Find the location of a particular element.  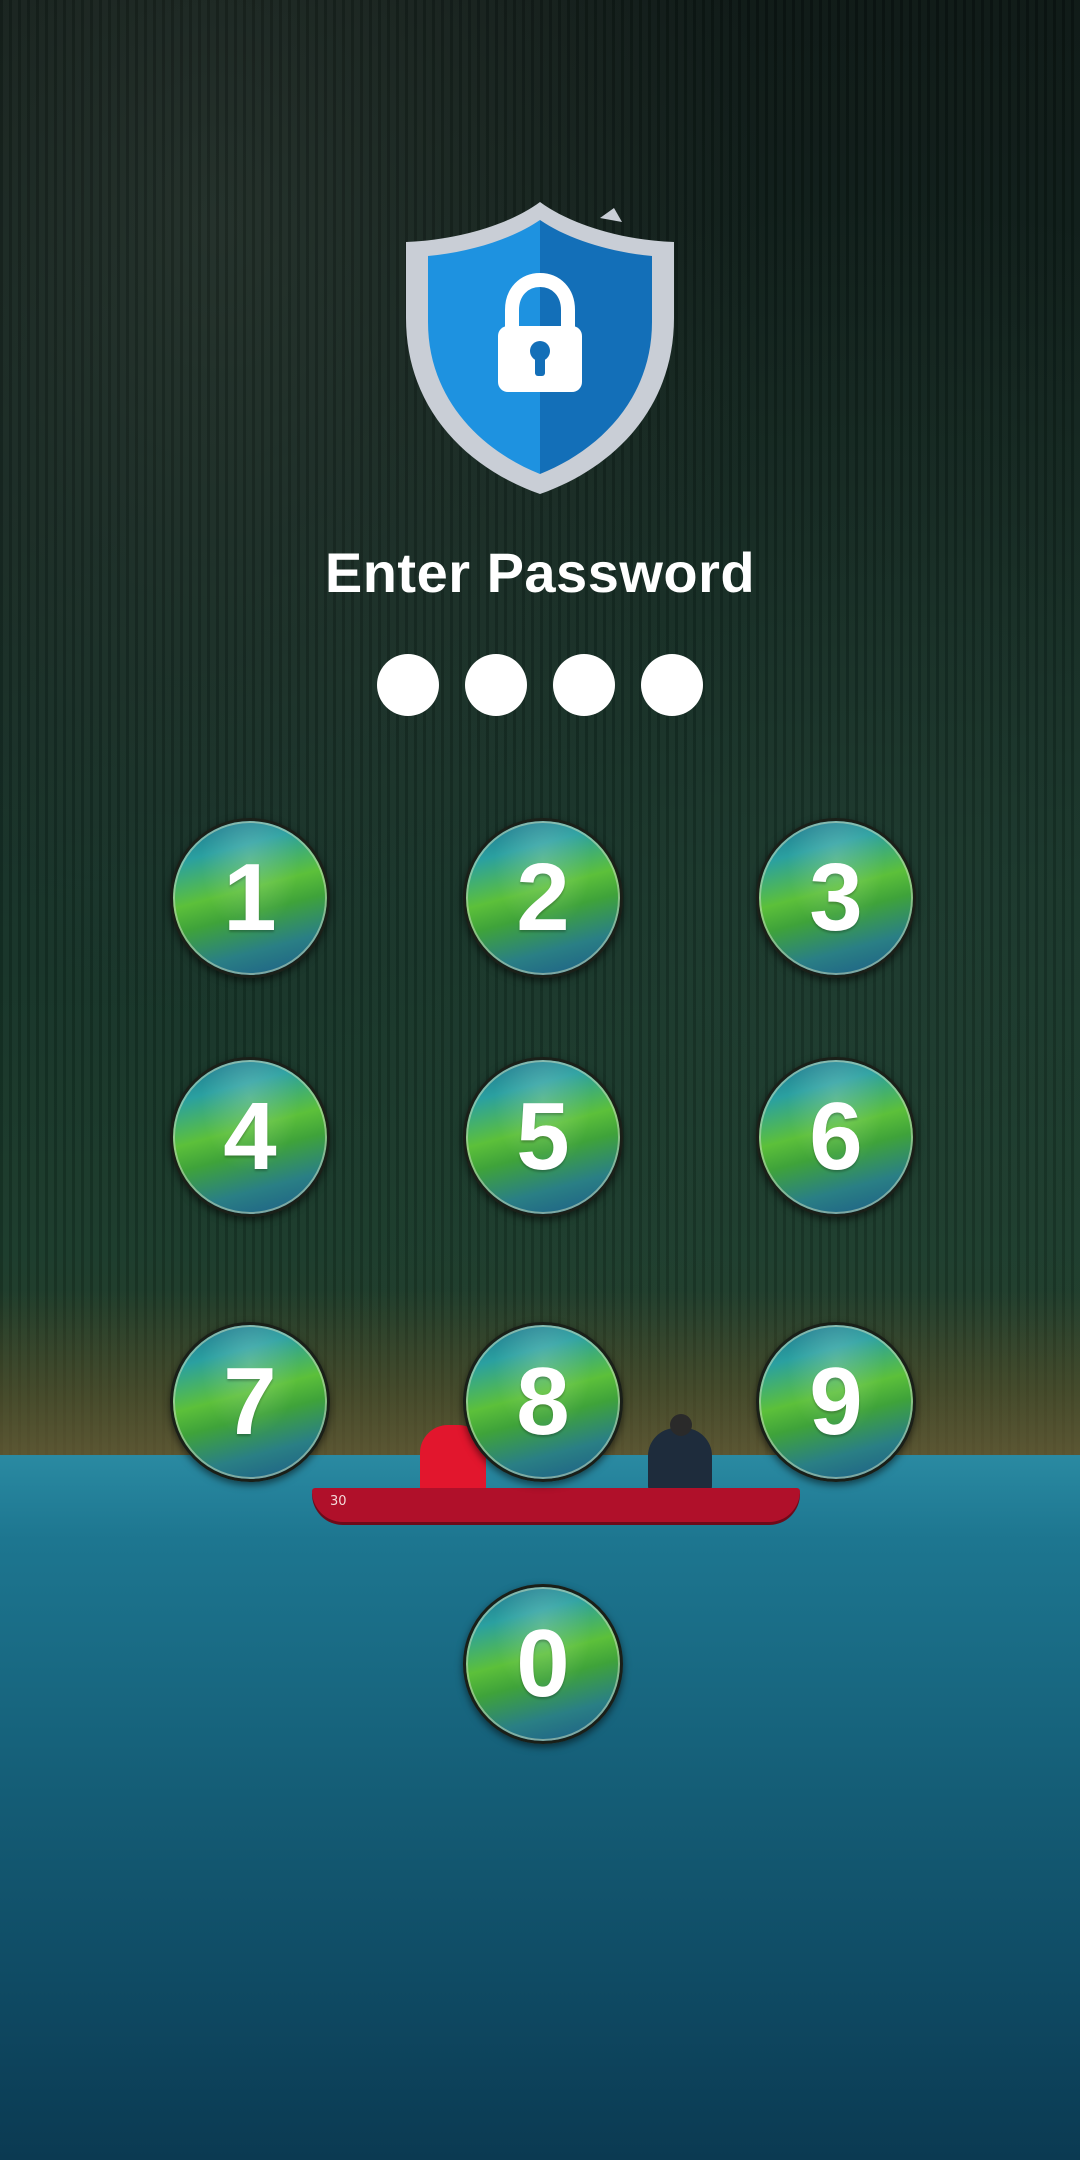

key-6-button: 6 is located at coordinates (836, 1137).